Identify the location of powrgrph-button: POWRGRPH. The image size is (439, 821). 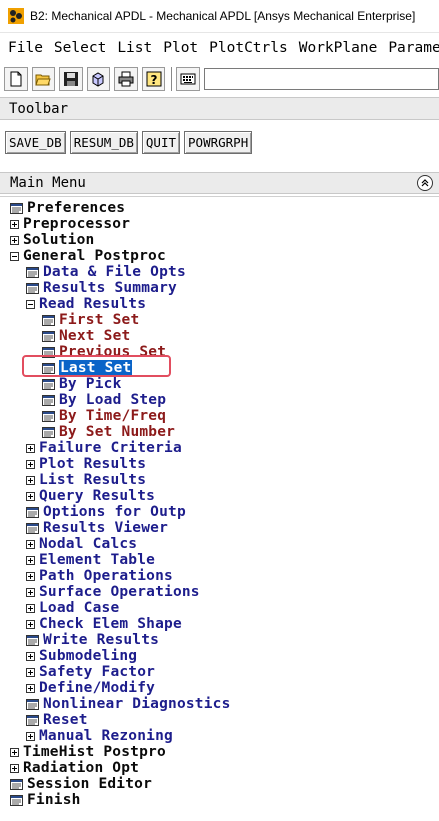
(218, 142).